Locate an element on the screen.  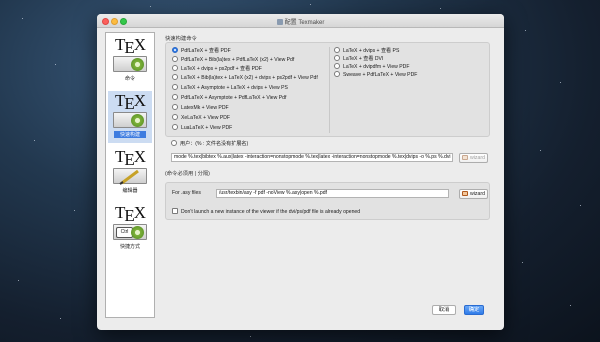
option-label: Sweave + PdfLaTeX + View PDF is located at coordinates (380, 75).